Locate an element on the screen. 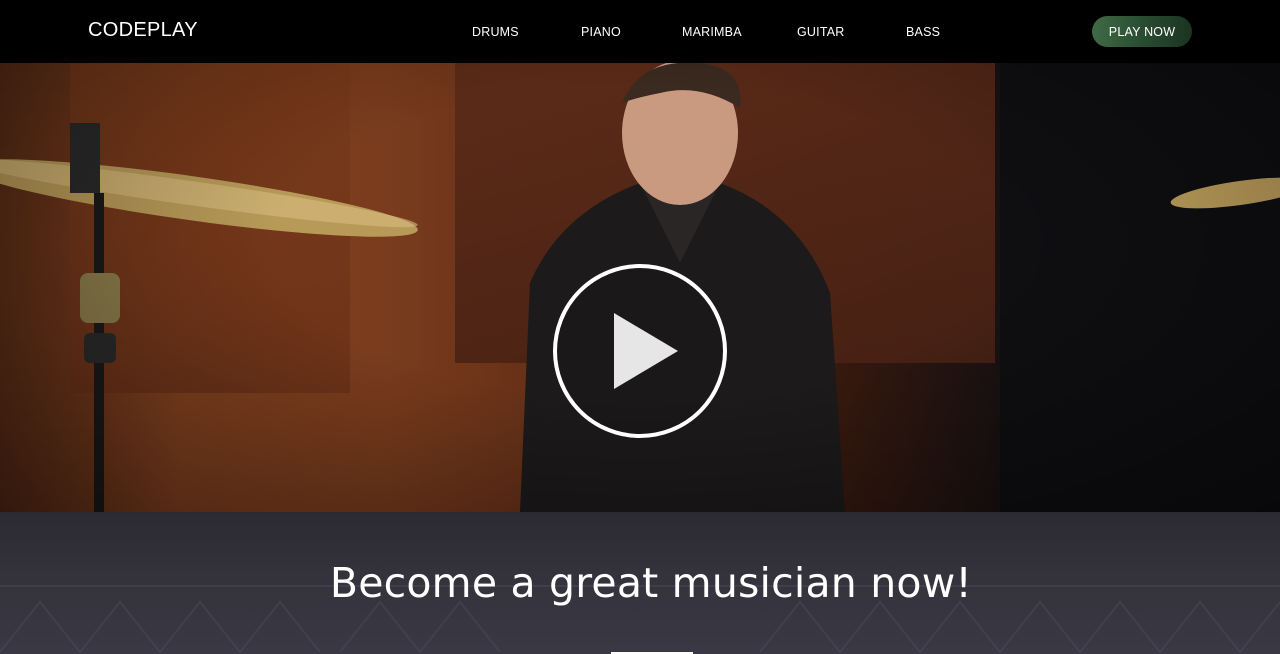 The width and height of the screenshot is (1280, 654). play-now-button: PLAY NOW is located at coordinates (1142, 31).